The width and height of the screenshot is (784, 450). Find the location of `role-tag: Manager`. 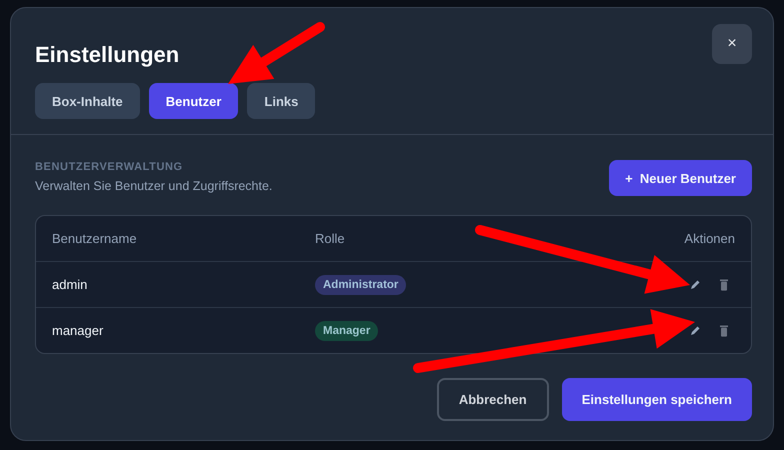

role-tag: Manager is located at coordinates (346, 330).